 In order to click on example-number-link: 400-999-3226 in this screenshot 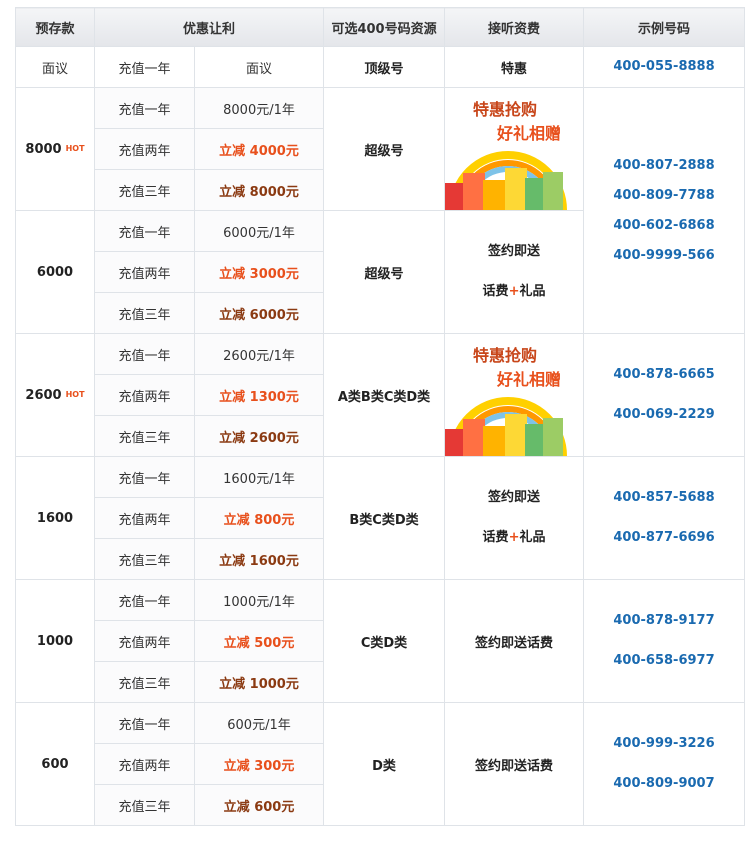, I will do `click(664, 744)`.